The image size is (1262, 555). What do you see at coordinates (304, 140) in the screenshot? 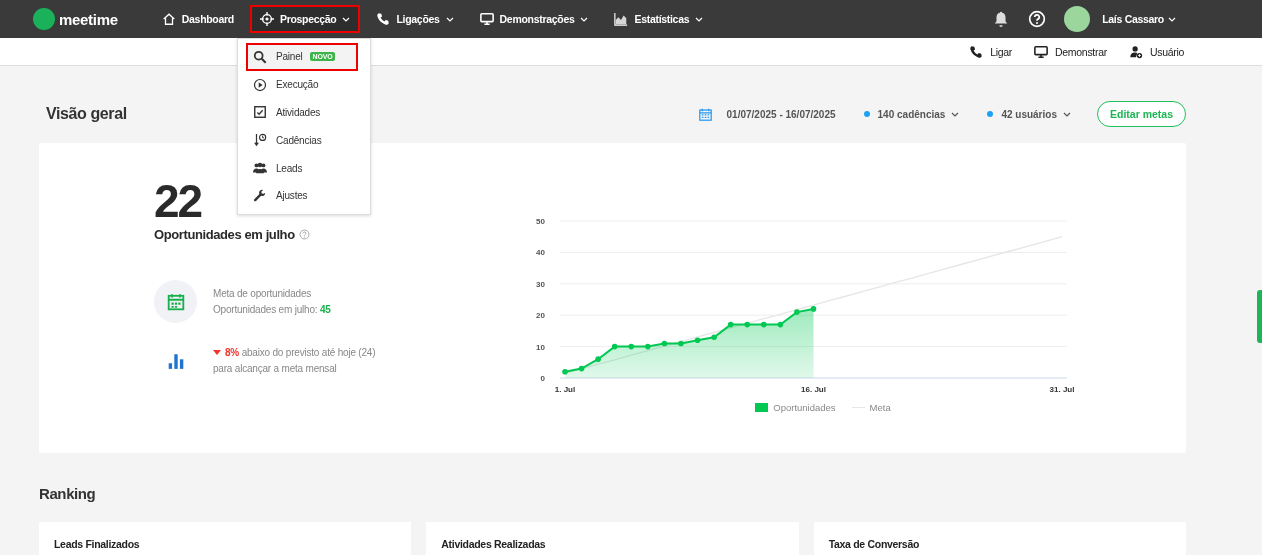
I see `menu-item: Cadências` at bounding box center [304, 140].